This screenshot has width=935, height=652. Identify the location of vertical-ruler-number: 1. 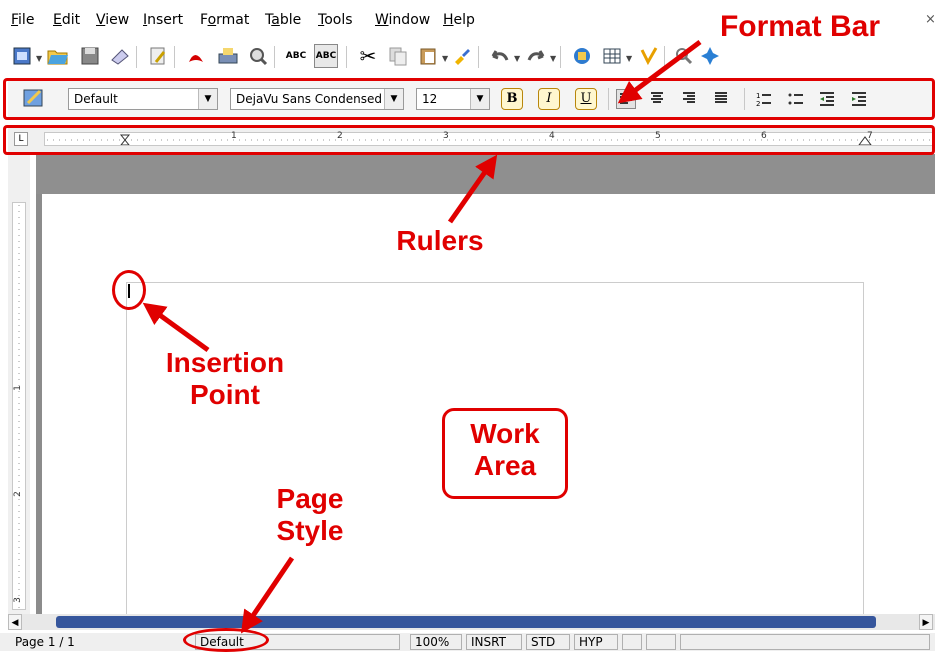
(17, 388).